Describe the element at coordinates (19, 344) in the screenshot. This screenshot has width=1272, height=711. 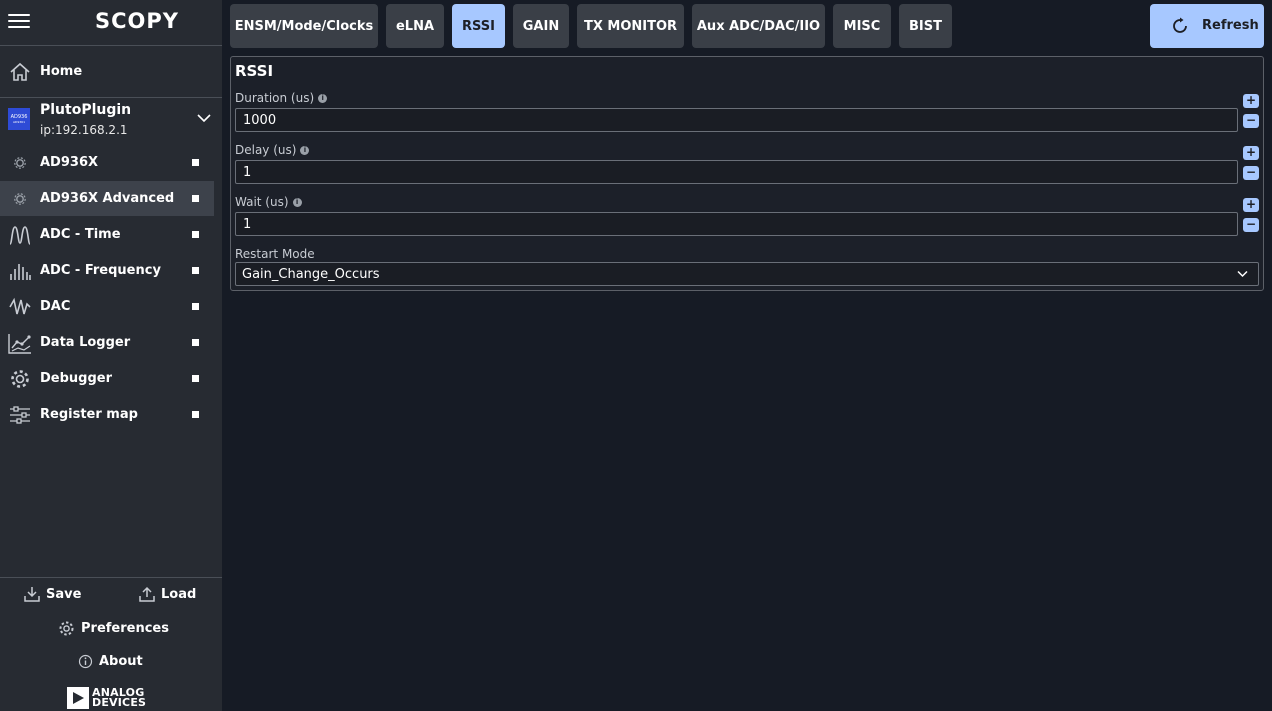
I see `data-logger-icon` at that location.